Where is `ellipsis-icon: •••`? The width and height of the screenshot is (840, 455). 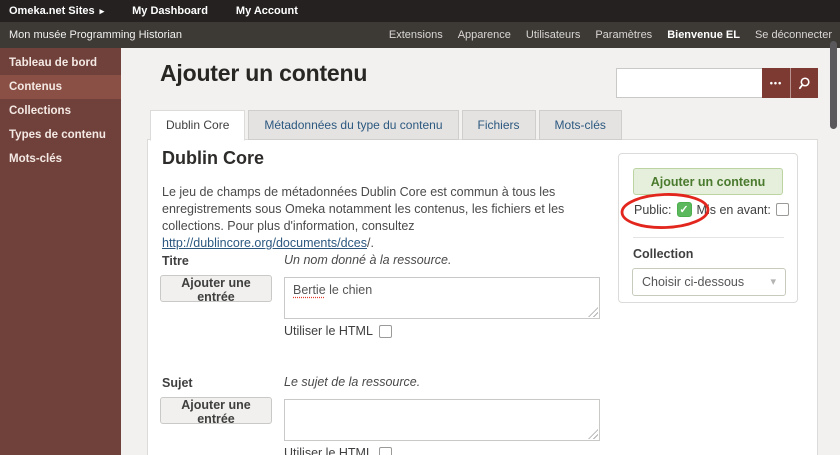 ellipsis-icon: ••• is located at coordinates (776, 83).